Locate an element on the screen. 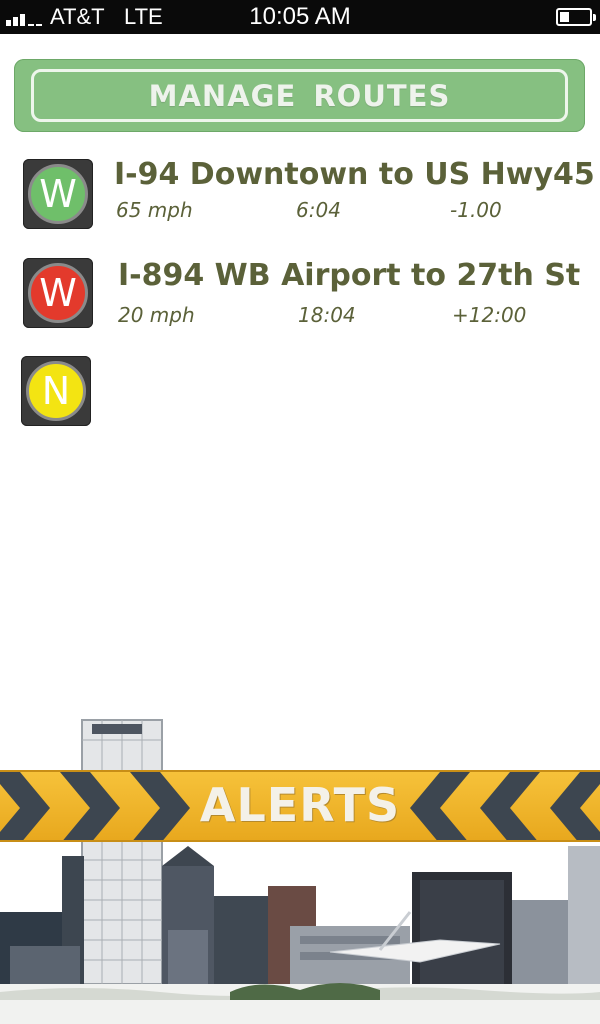  route-delay: -1.00 is located at coordinates (476, 210).